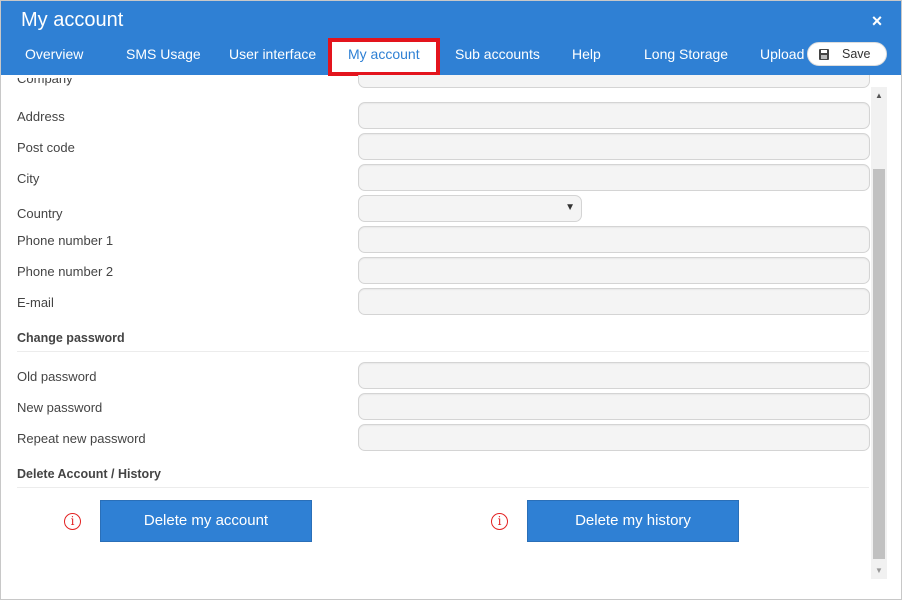  What do you see at coordinates (497, 55) in the screenshot?
I see `tab-sub-accounts: Sub accounts` at bounding box center [497, 55].